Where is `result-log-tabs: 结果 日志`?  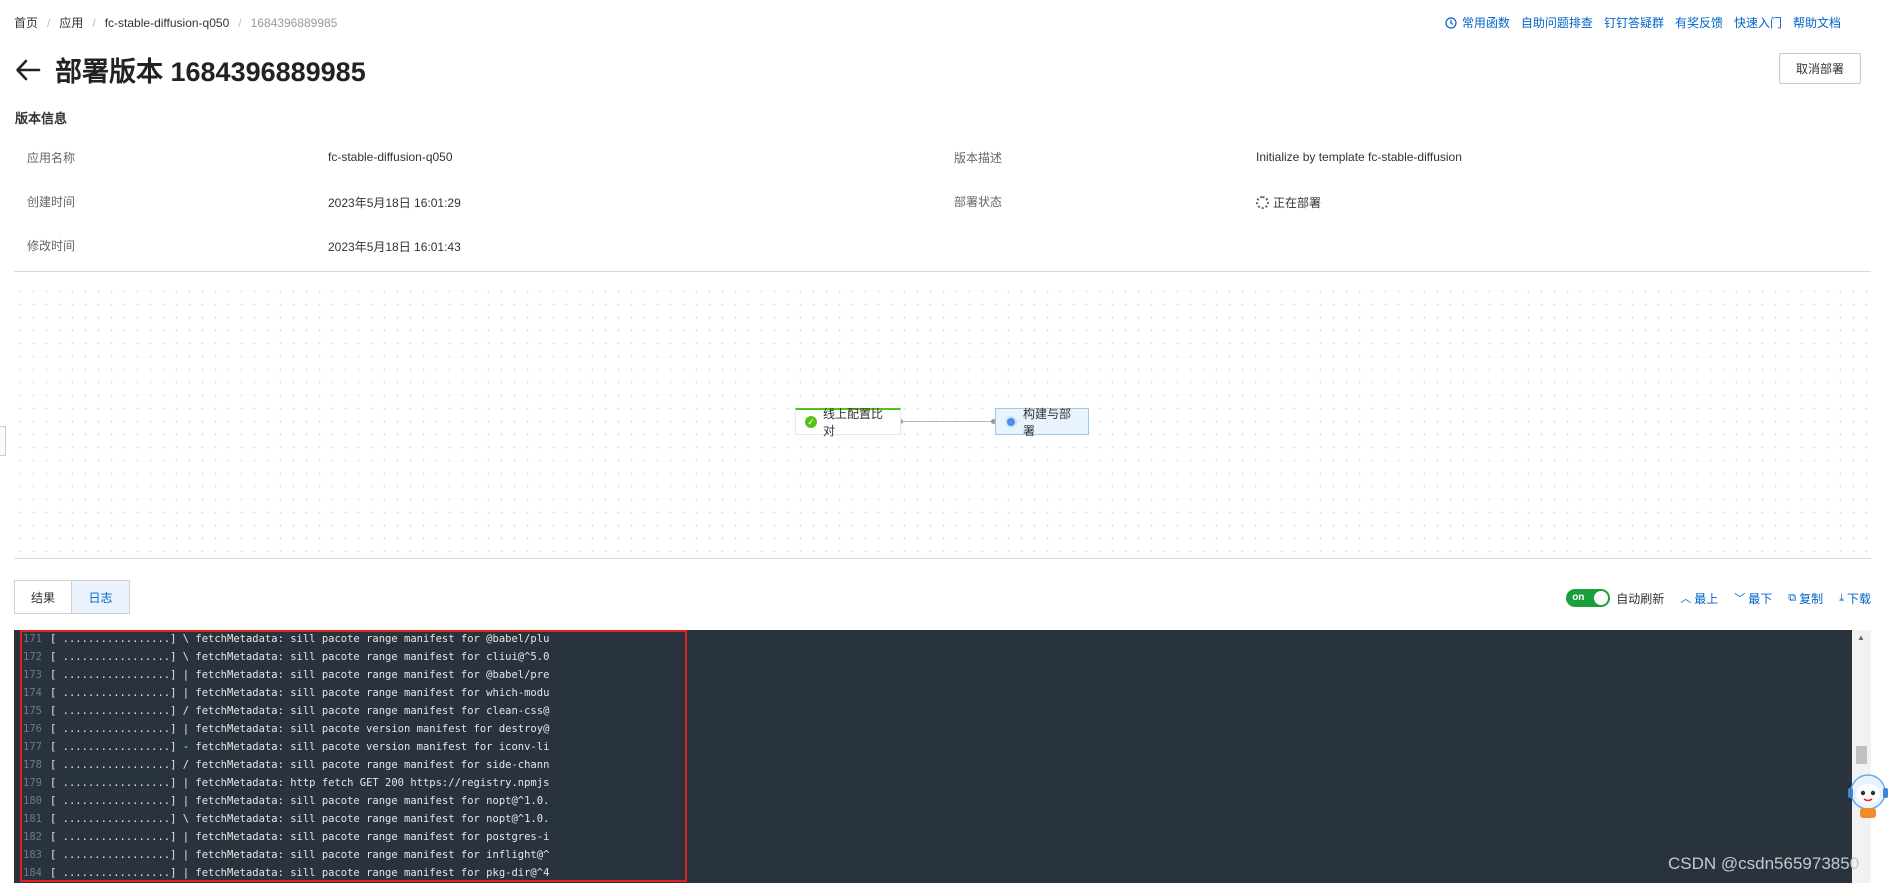 result-log-tabs: 结果 日志 is located at coordinates (72, 597).